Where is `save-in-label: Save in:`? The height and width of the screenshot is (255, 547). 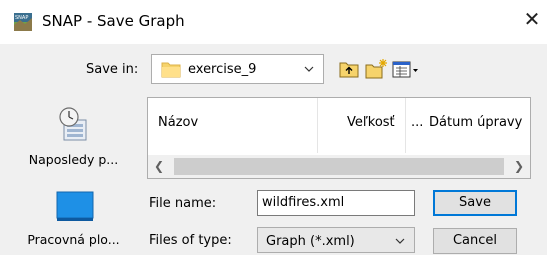 save-in-label: Save in: is located at coordinates (112, 69).